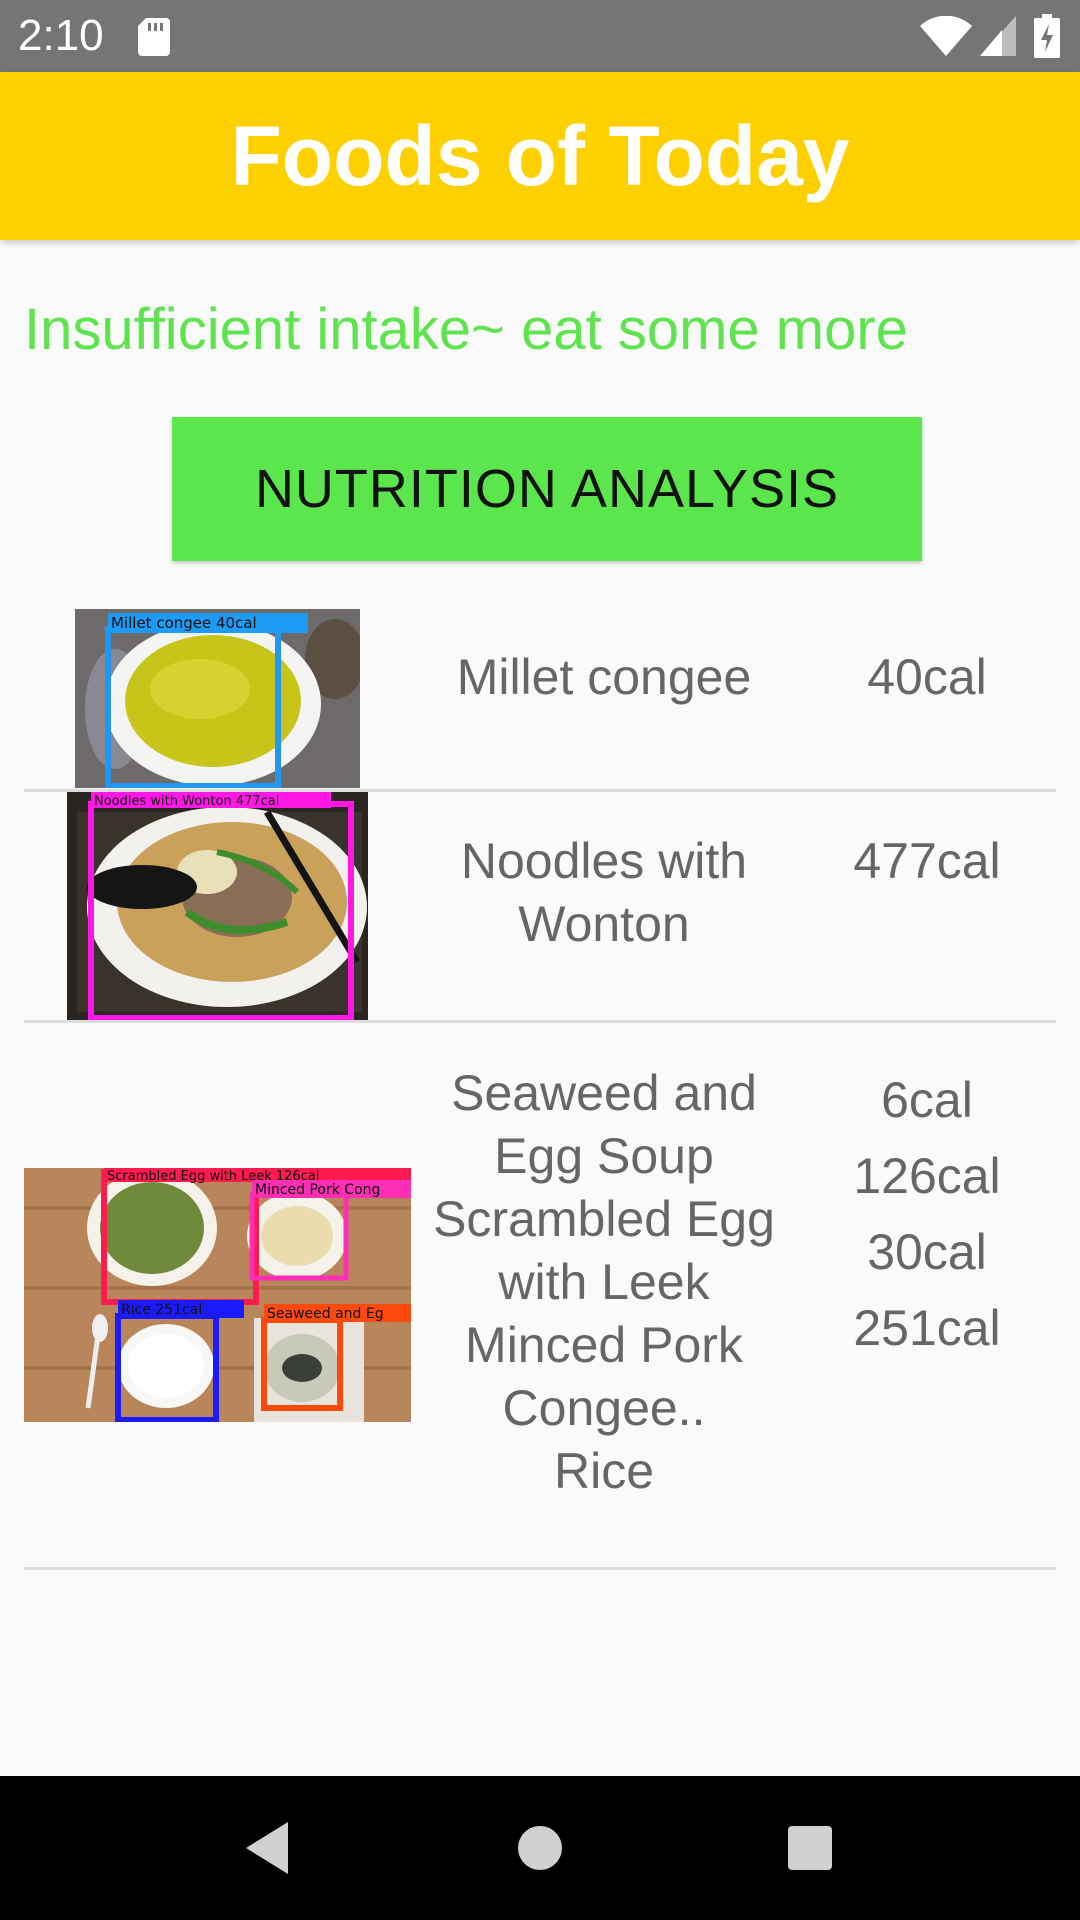 The height and width of the screenshot is (1920, 1080). Describe the element at coordinates (325, 1314) in the screenshot. I see `image-label: Seaweed and Eg` at that location.